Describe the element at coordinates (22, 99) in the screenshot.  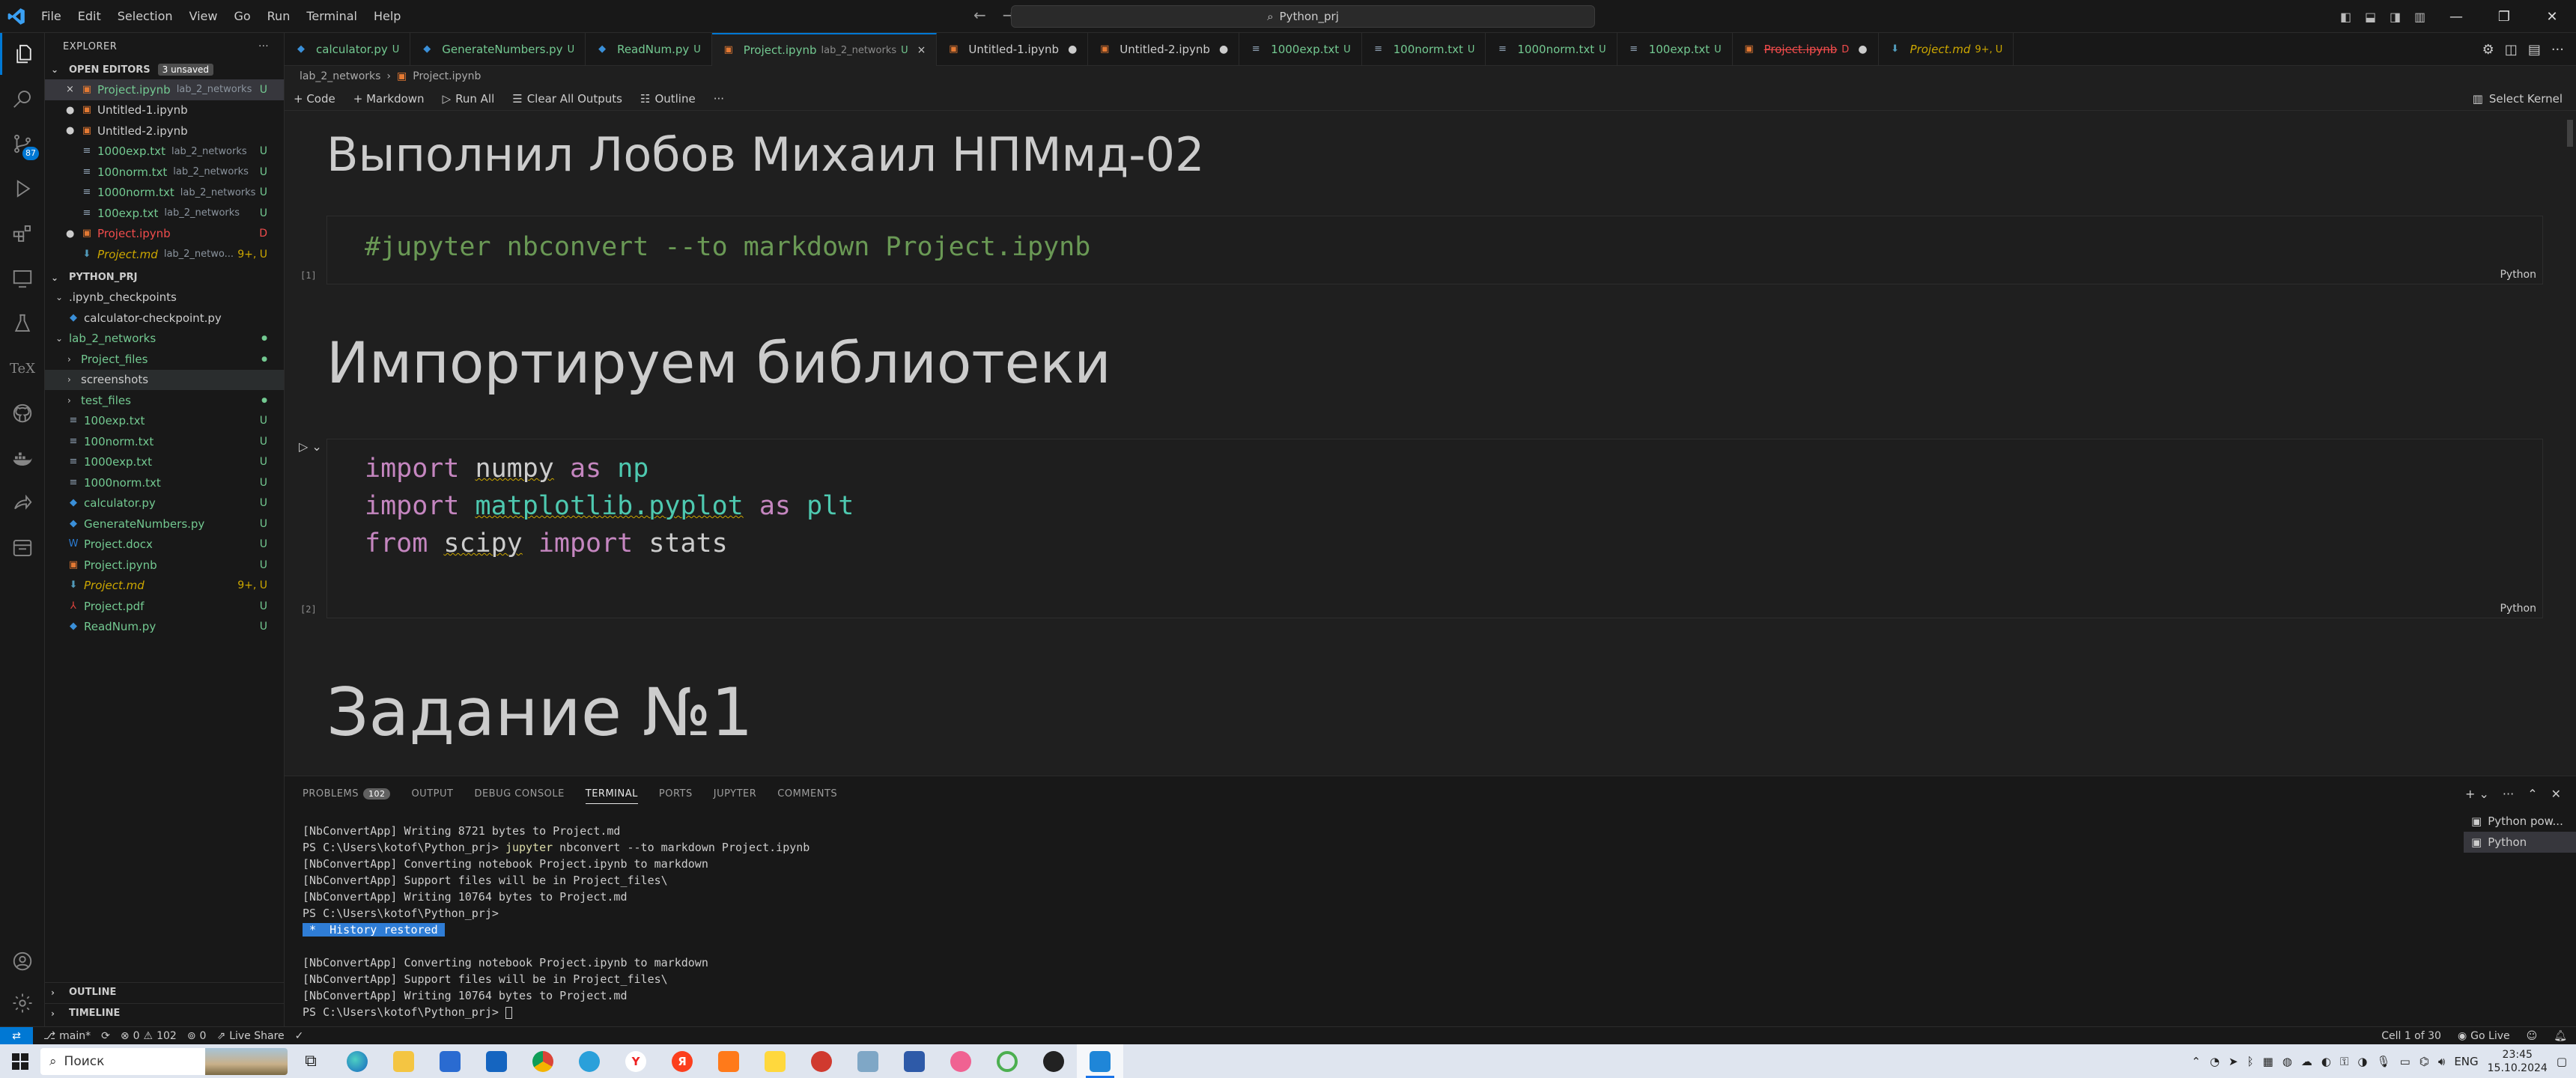
I see `search-icon` at that location.